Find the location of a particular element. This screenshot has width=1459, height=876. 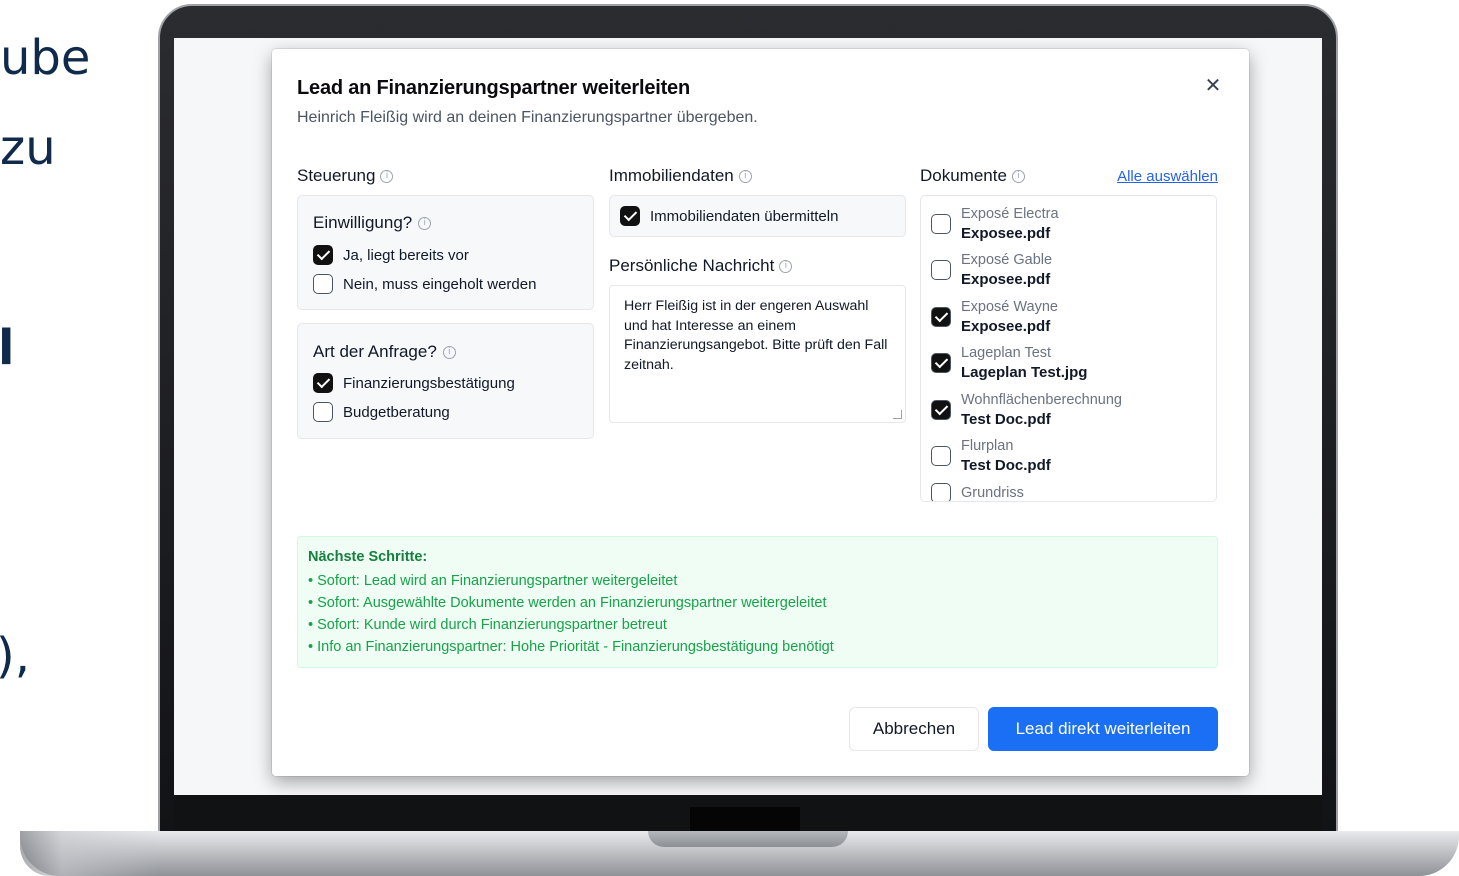

immobilien-transfer-panel: Immobiliendaten übermitteln is located at coordinates (757, 216).